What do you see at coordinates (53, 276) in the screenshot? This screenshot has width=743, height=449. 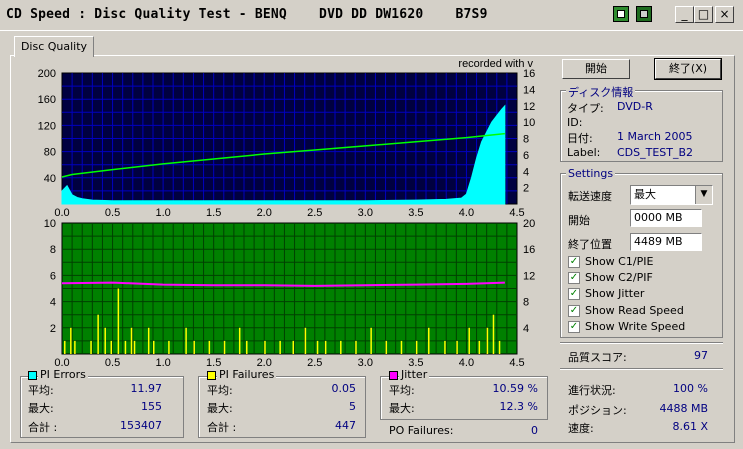 I see `y-tick-label: 6` at bounding box center [53, 276].